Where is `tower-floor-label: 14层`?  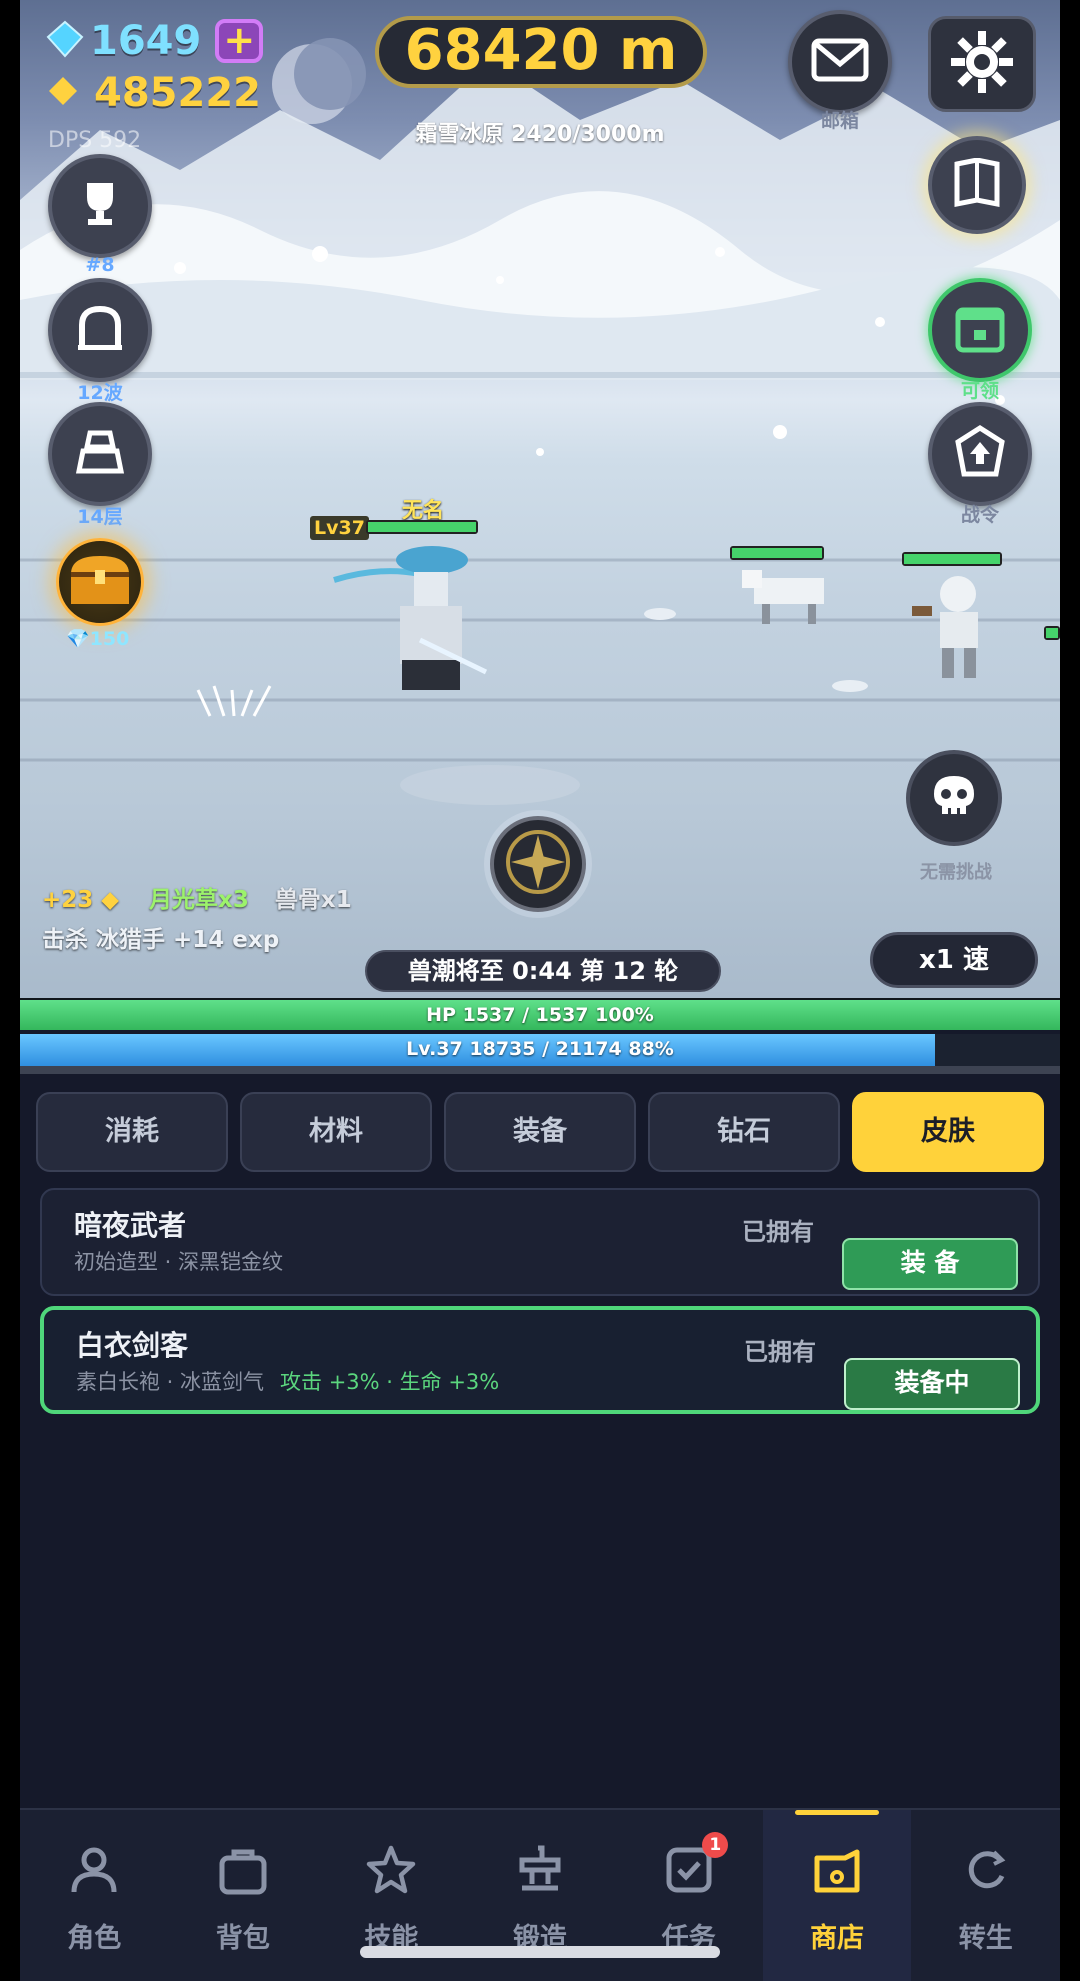 tower-floor-label: 14层 is located at coordinates (100, 517).